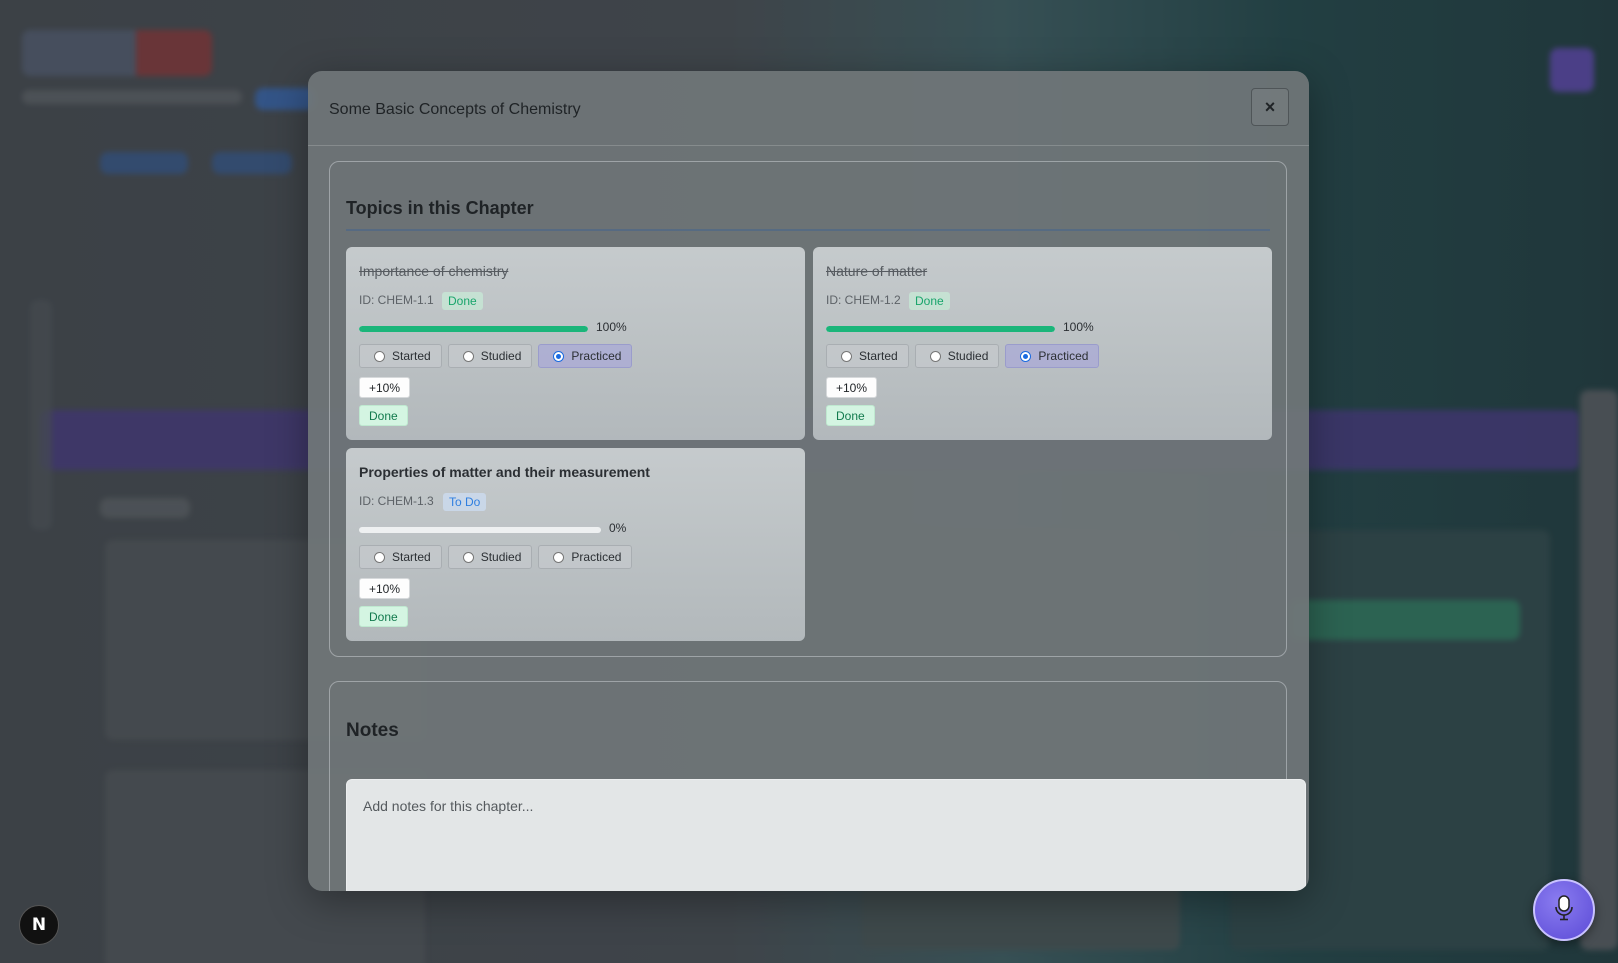 The height and width of the screenshot is (963, 1618). What do you see at coordinates (826, 835) in the screenshot?
I see `notes-textarea` at bounding box center [826, 835].